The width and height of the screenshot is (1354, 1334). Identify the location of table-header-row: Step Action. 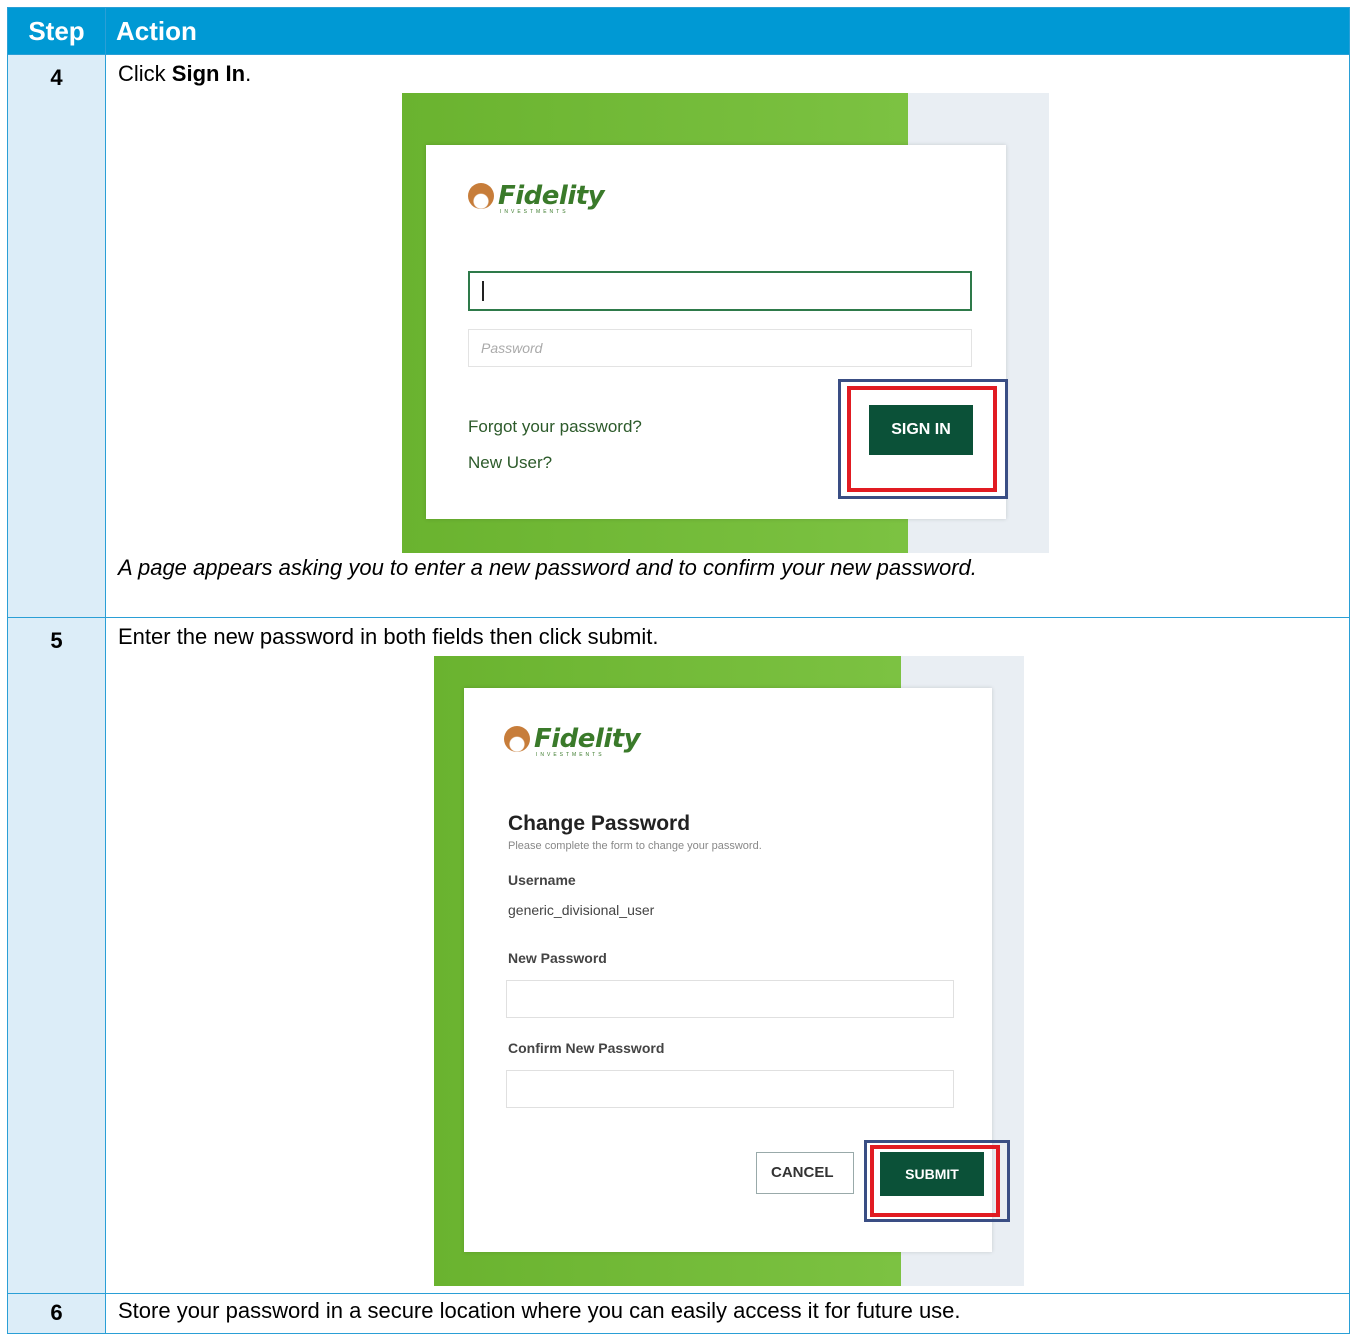
(678, 31).